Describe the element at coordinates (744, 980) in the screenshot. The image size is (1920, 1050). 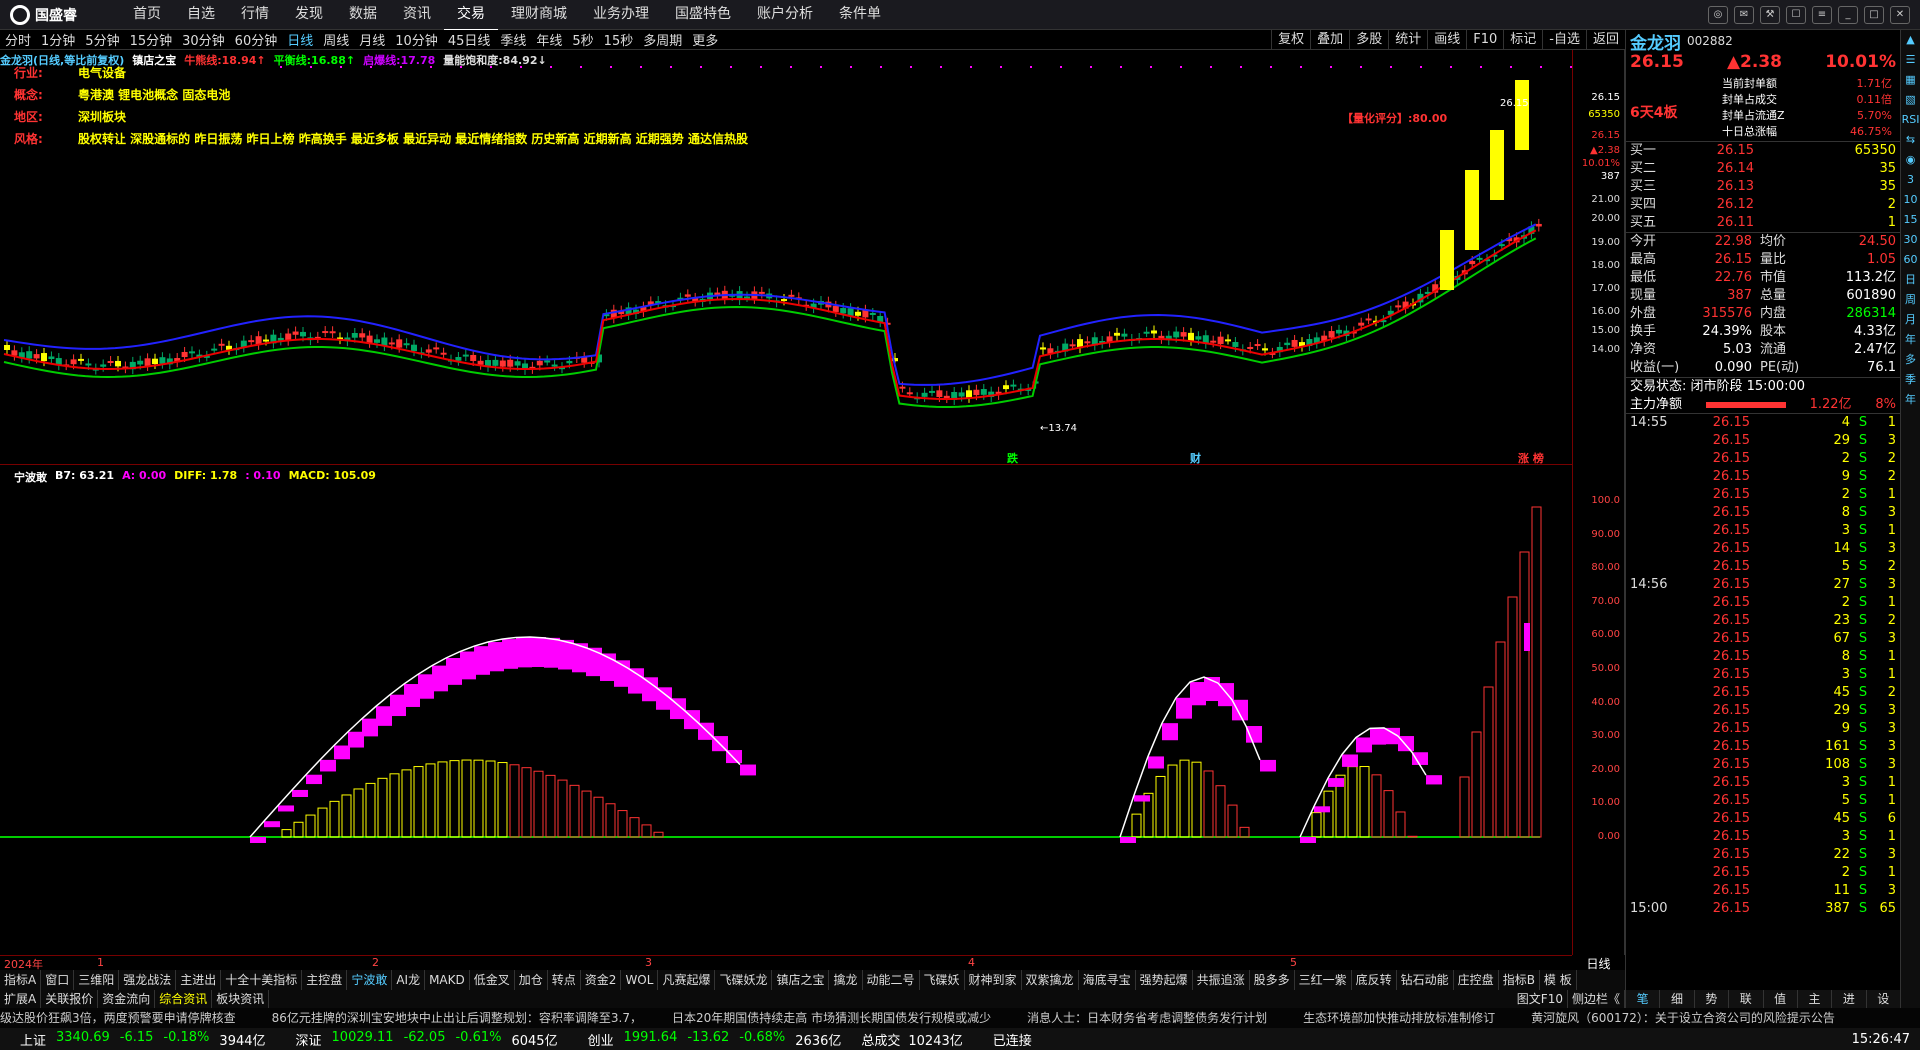
I see `indicator-tab-16: 飞碟妖龙` at that location.